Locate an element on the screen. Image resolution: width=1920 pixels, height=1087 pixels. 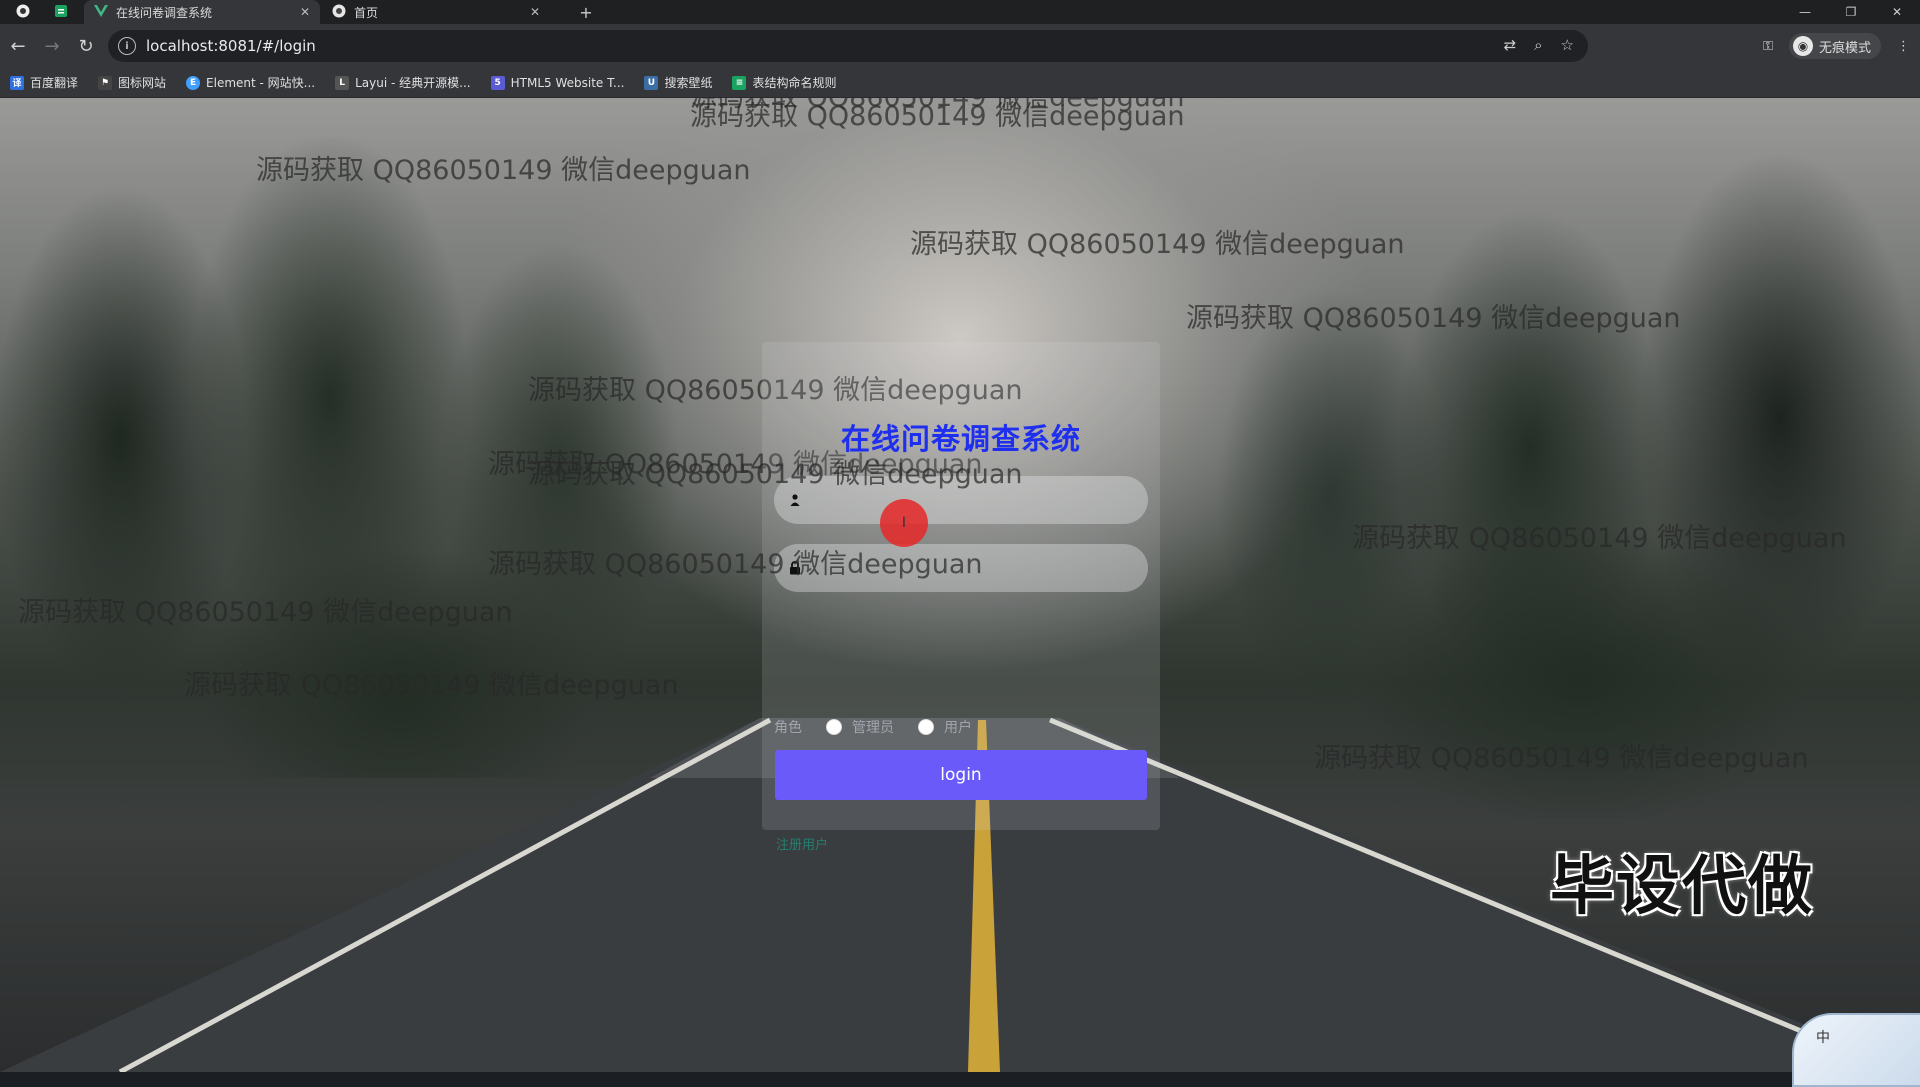
bookmark-label: 表结构命名规则 is located at coordinates (794, 83).